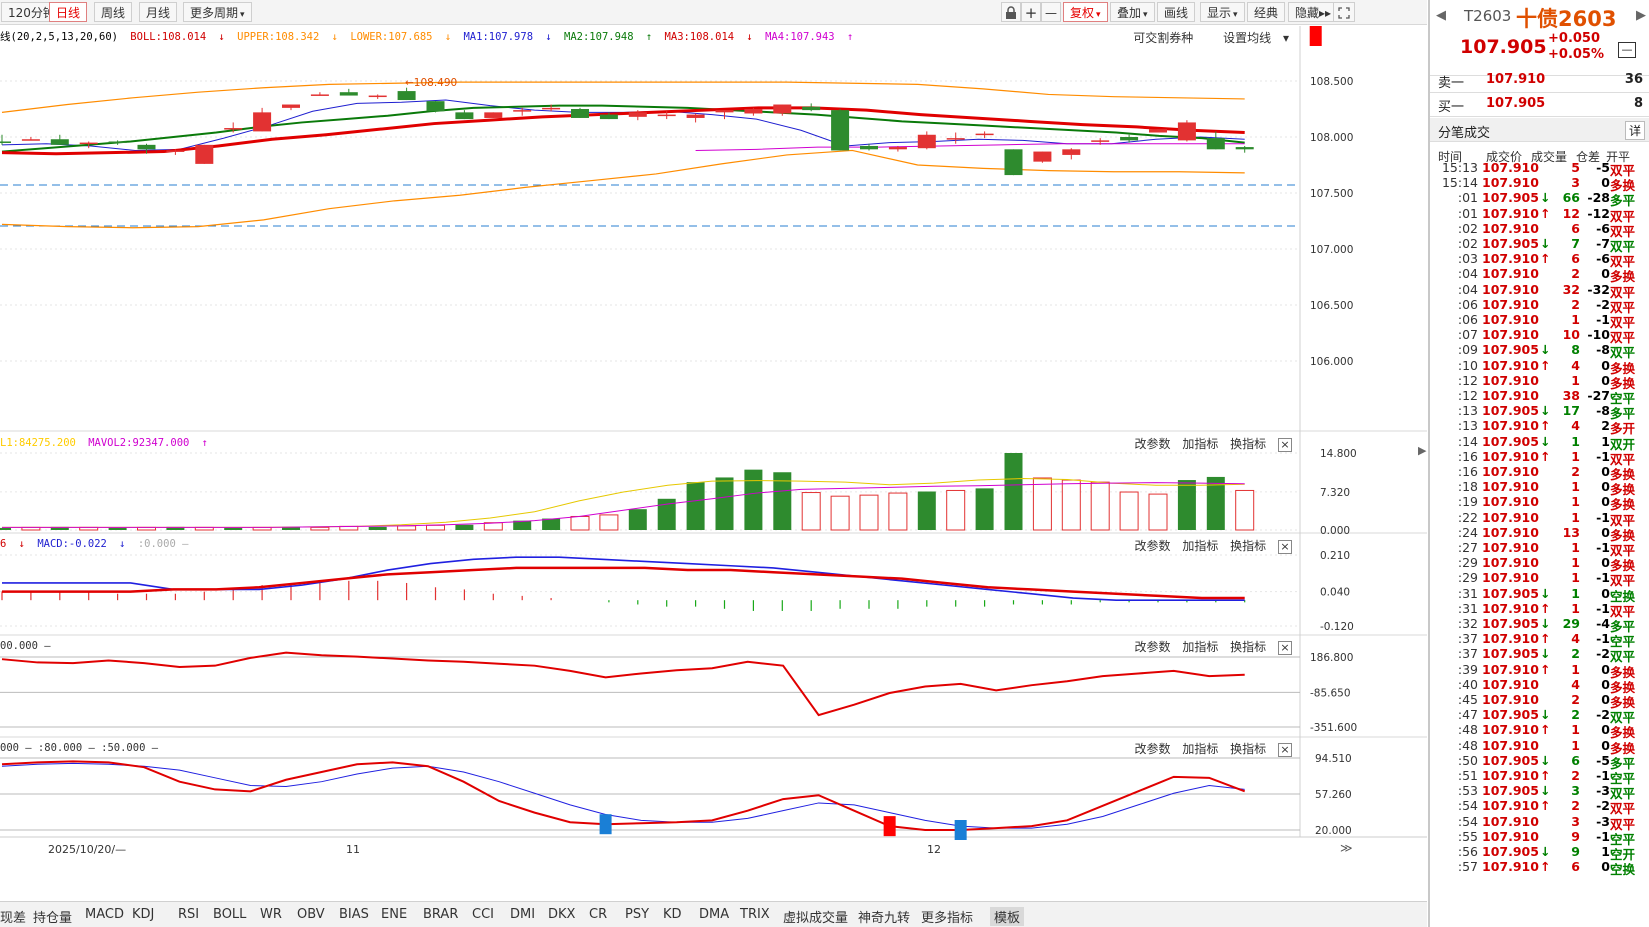 The image size is (1649, 927). Describe the element at coordinates (52, 916) in the screenshot. I see `indicator-tab-1: 持仓量` at that location.